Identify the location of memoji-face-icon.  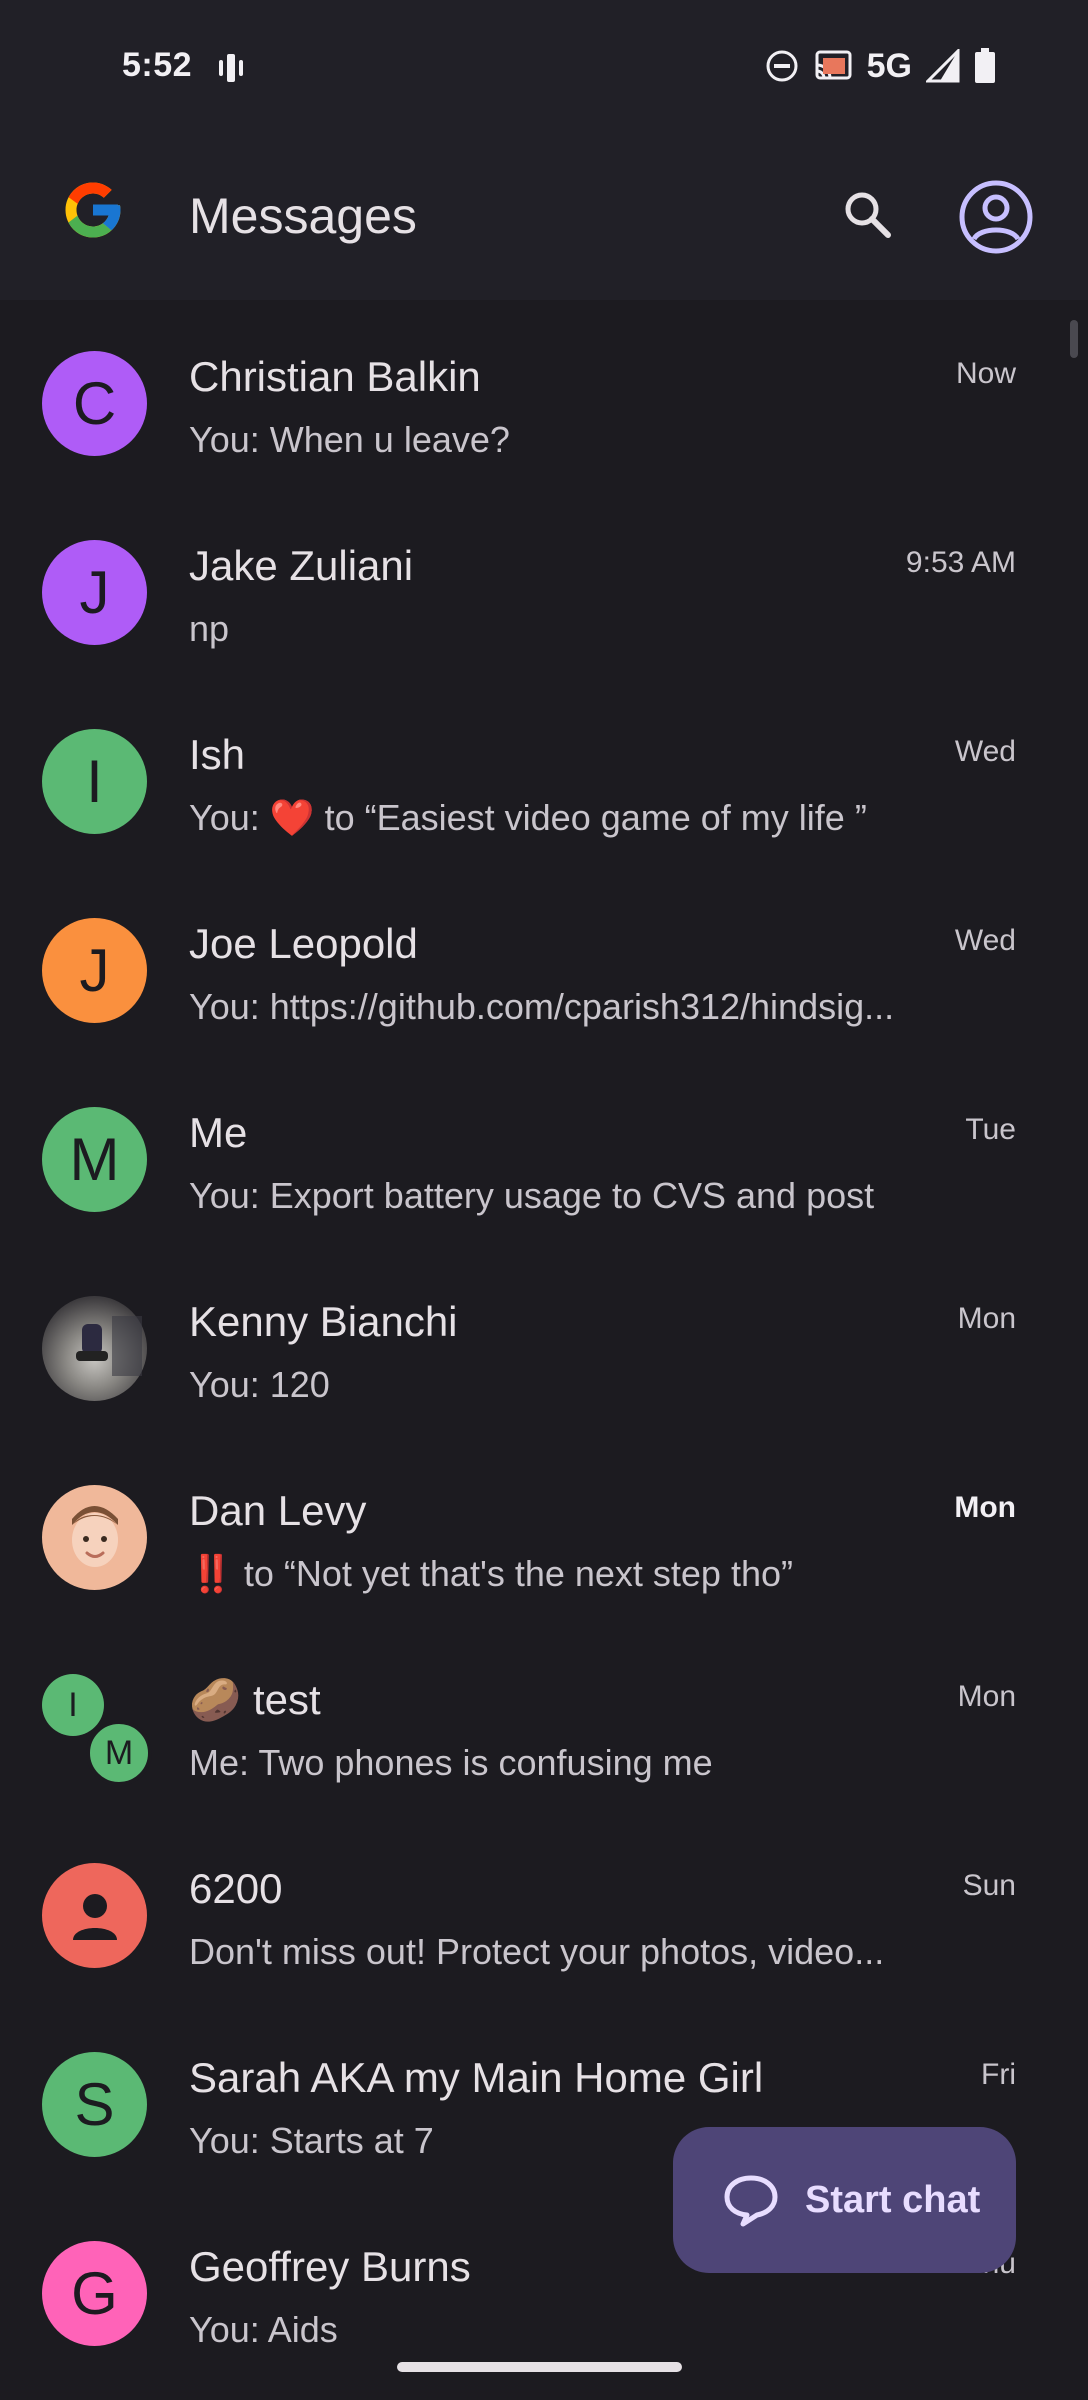
(95, 1536).